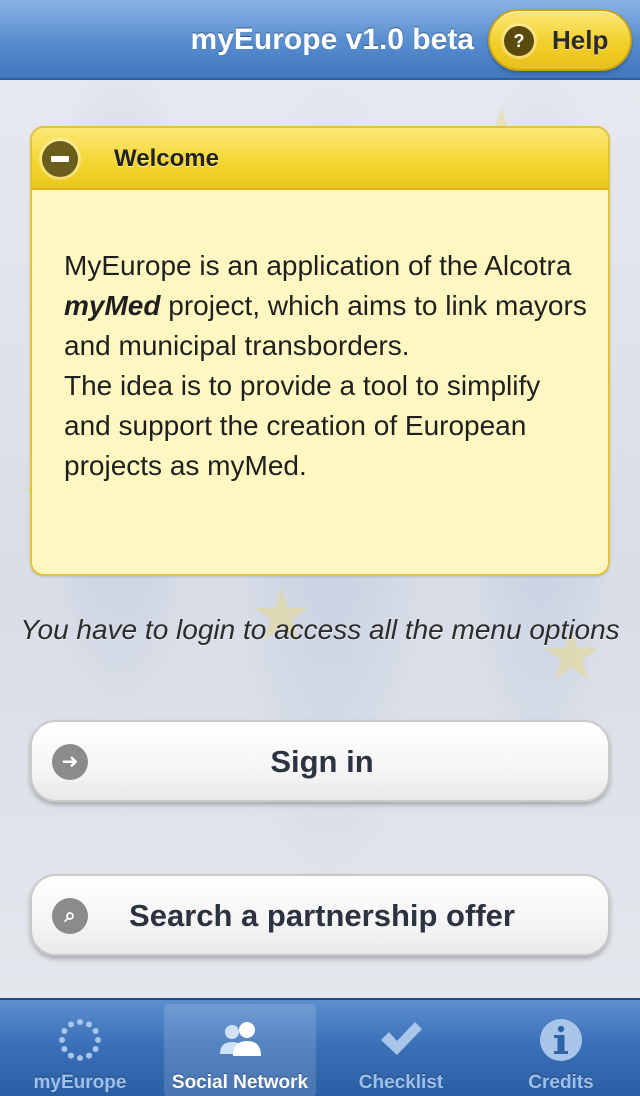 The height and width of the screenshot is (1096, 640). I want to click on app-header: myEurope v1.0 beta ? Help, so click(320, 40).